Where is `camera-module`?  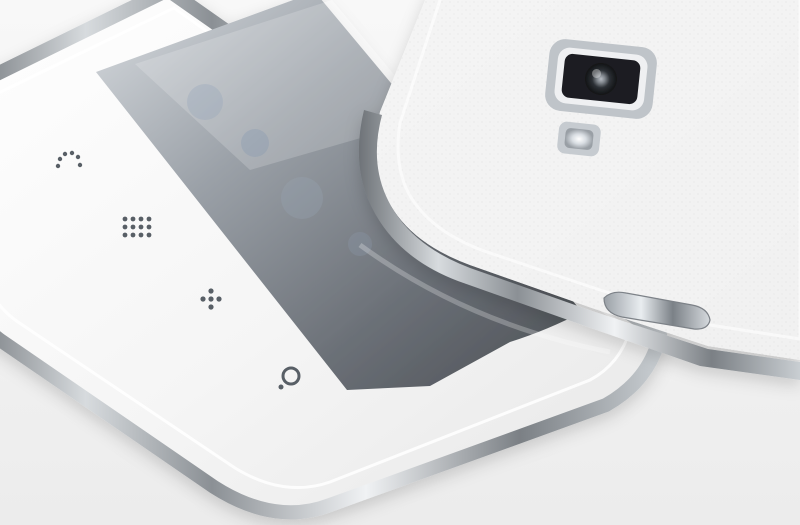 camera-module is located at coordinates (601, 79).